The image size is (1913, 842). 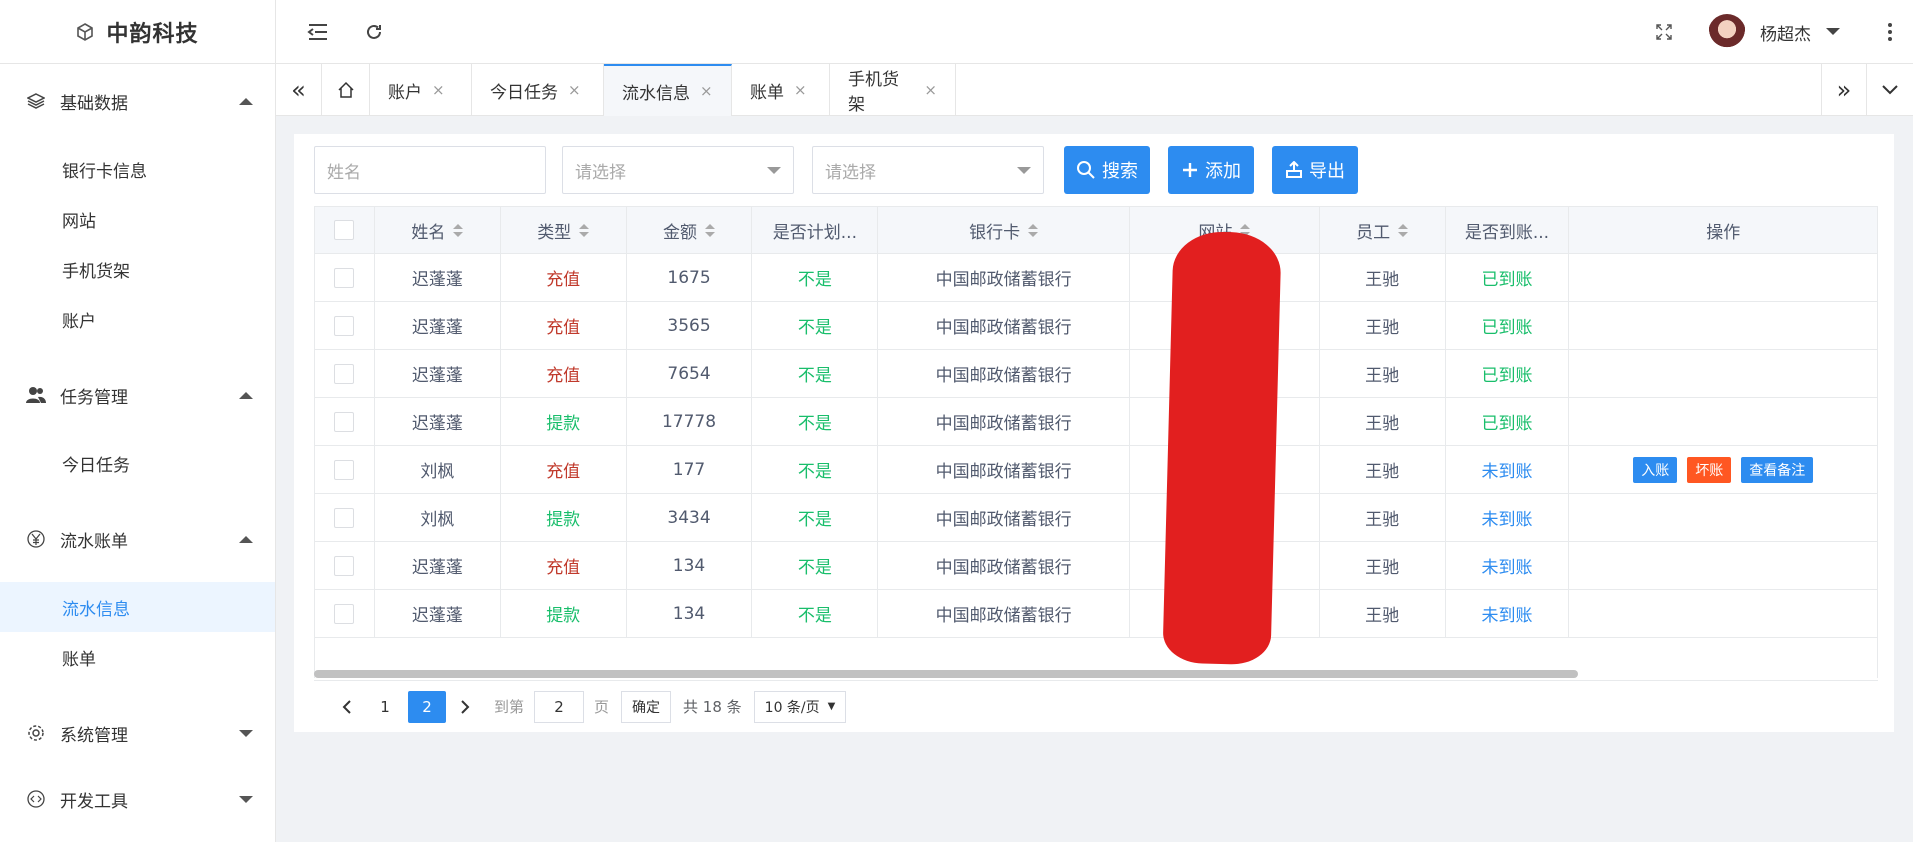 What do you see at coordinates (928, 170) in the screenshot?
I see `status-select: 请选择` at bounding box center [928, 170].